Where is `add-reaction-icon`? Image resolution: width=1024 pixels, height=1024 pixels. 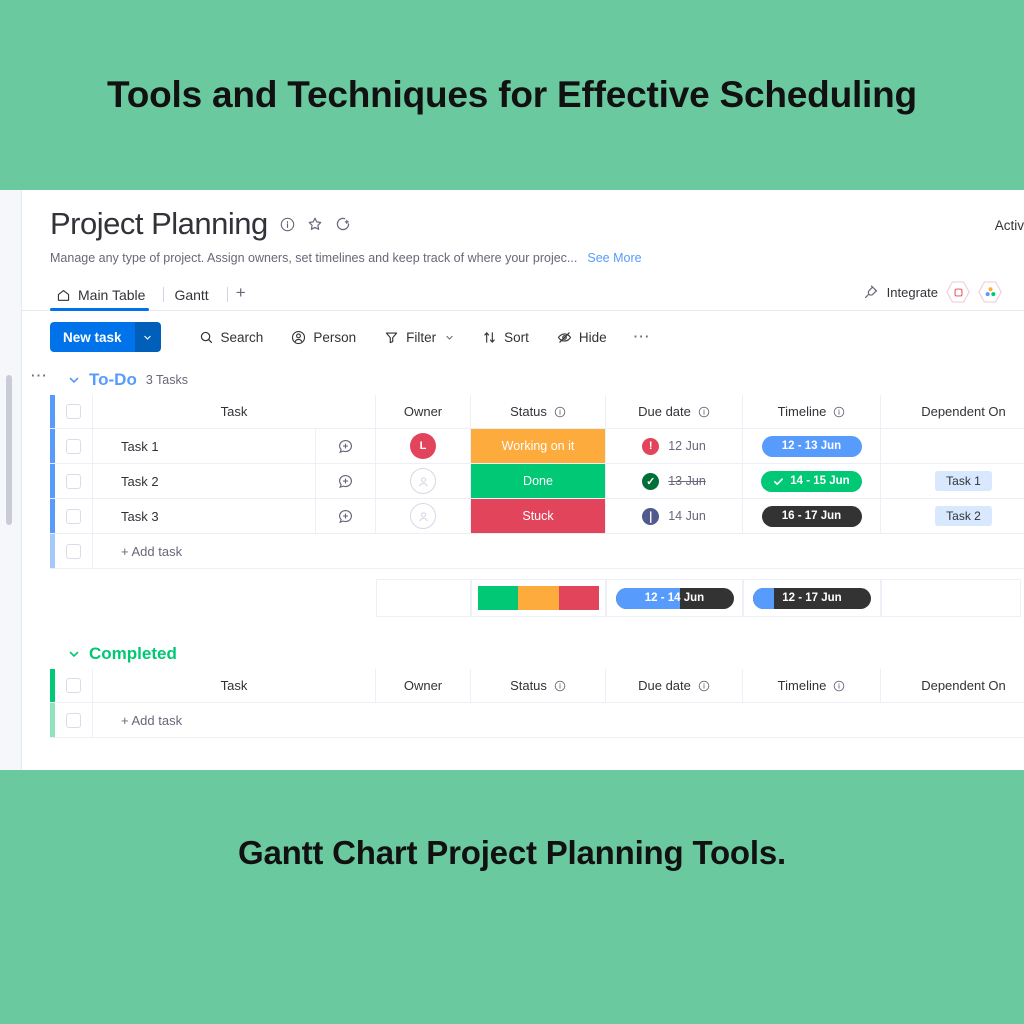
add-reaction-icon is located at coordinates (343, 224).